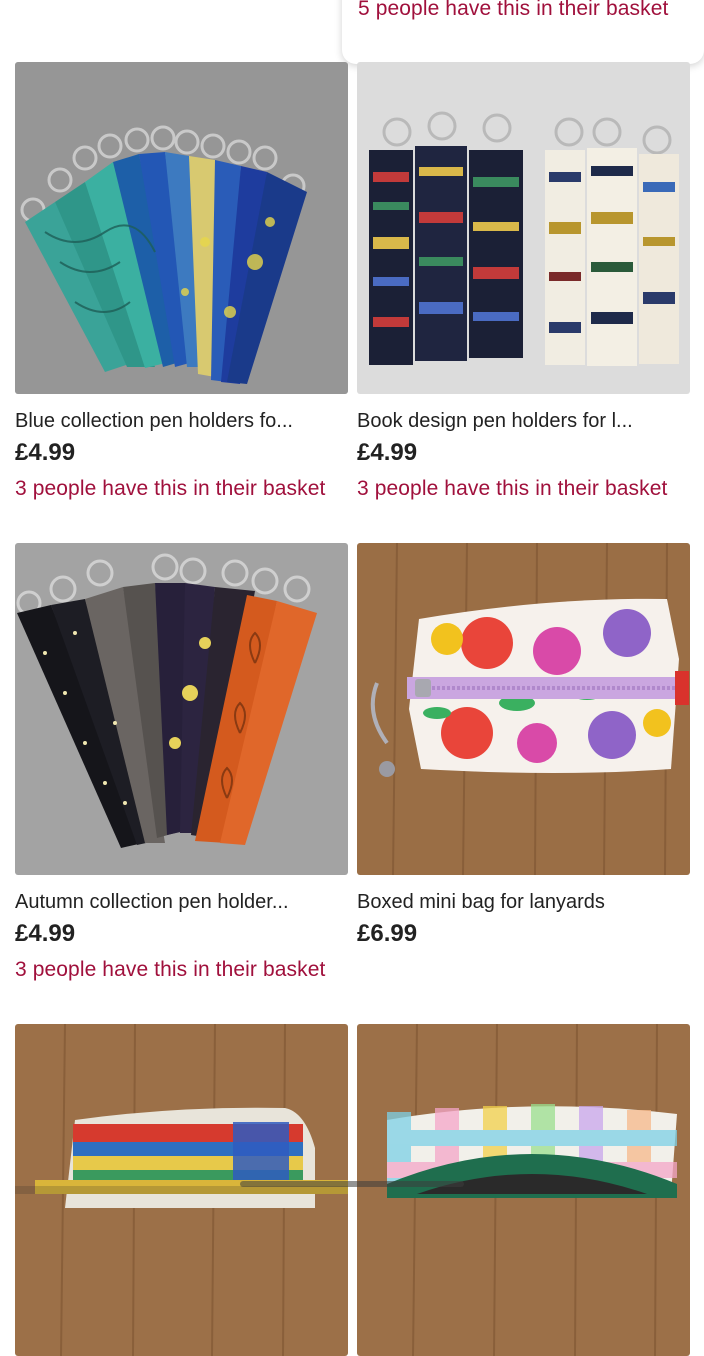 The width and height of the screenshot is (704, 1356). I want to click on book-zip-pouch-photo, so click(181, 1190).